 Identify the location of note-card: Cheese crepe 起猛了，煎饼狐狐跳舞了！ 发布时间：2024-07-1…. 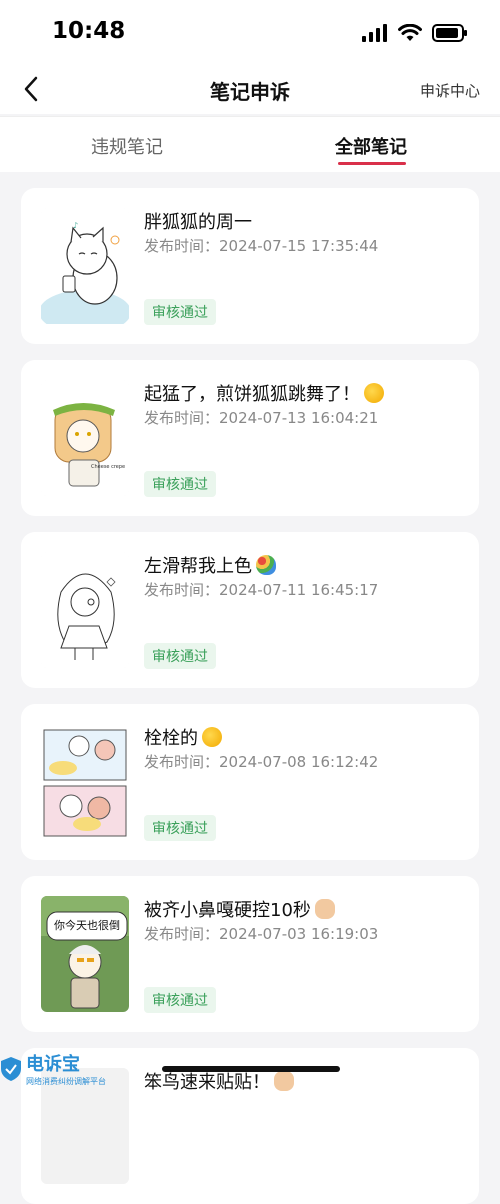
(250, 438).